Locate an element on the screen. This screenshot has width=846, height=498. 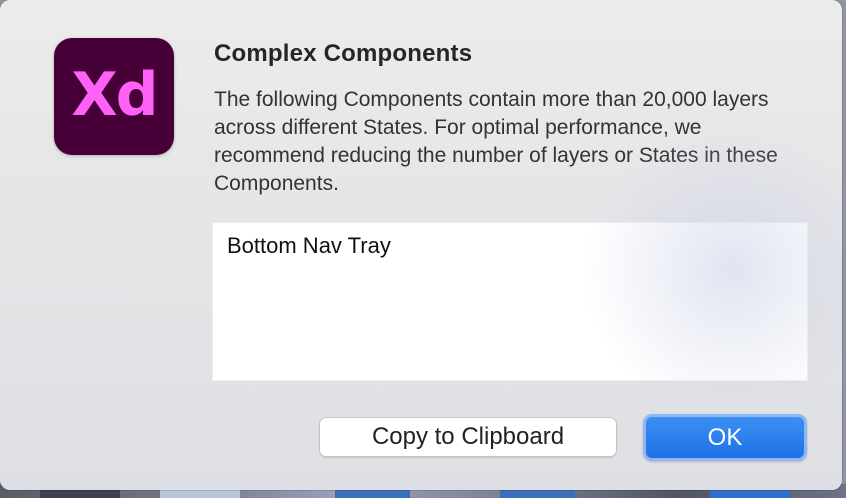
app-icon-label: Xd is located at coordinates (114, 94).